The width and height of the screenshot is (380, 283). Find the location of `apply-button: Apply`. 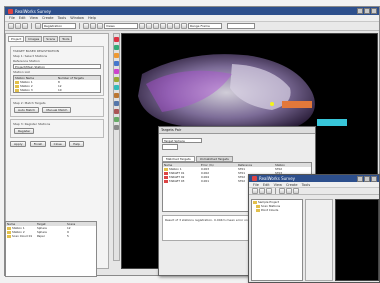

apply-button: Apply is located at coordinates (18, 144).